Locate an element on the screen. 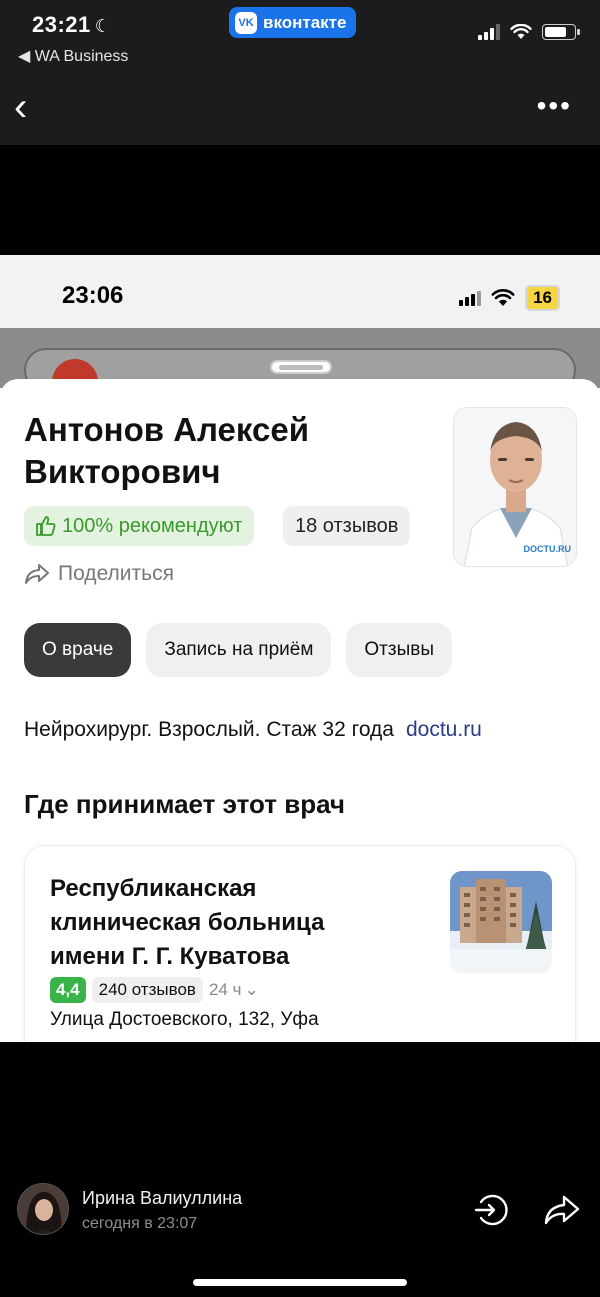 The image size is (600, 1297). inner-status-time: 23:06 is located at coordinates (93, 295).